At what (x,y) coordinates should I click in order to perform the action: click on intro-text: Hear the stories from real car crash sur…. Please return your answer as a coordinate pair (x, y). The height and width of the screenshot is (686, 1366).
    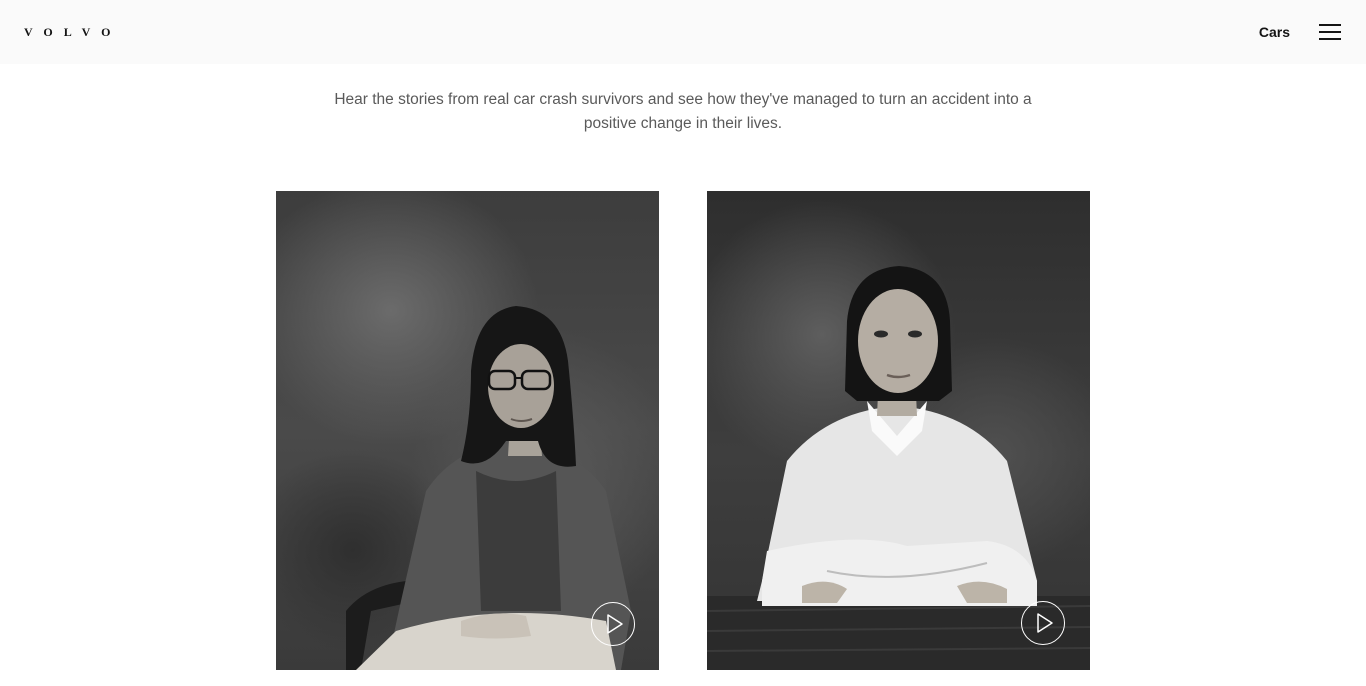
    Looking at the image, I should click on (683, 111).